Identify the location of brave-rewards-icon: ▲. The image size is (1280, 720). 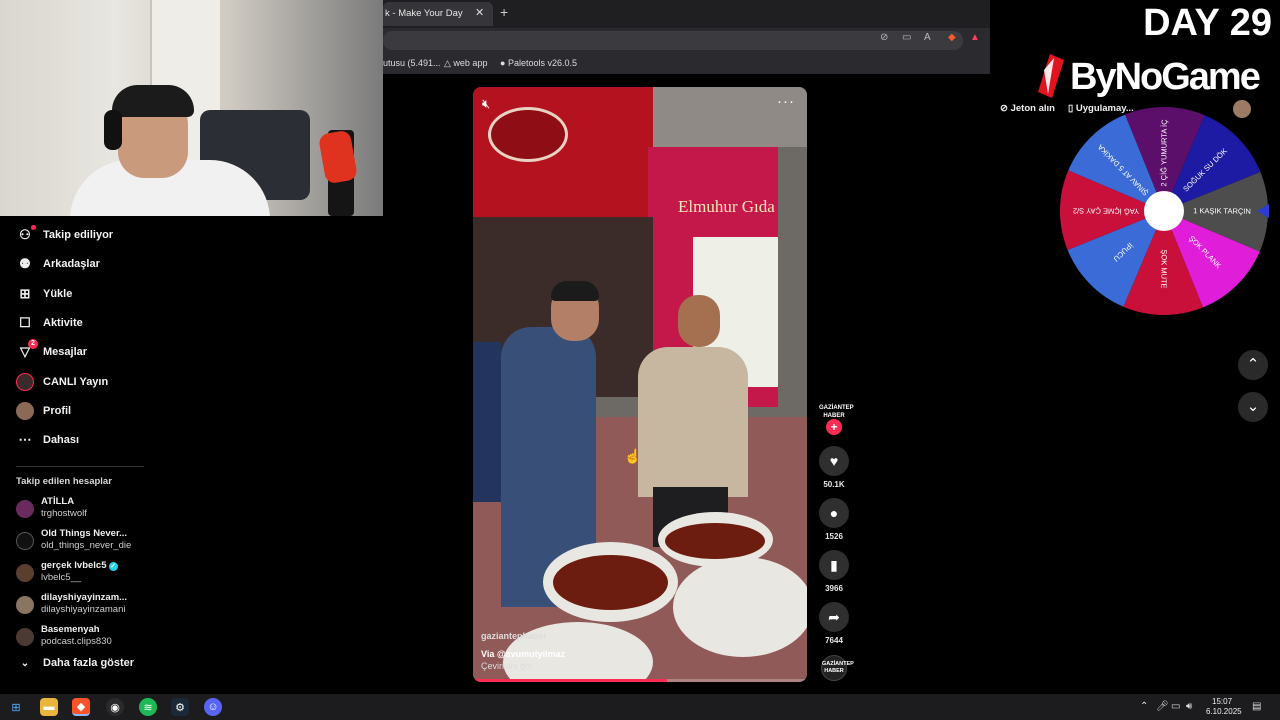
(975, 37).